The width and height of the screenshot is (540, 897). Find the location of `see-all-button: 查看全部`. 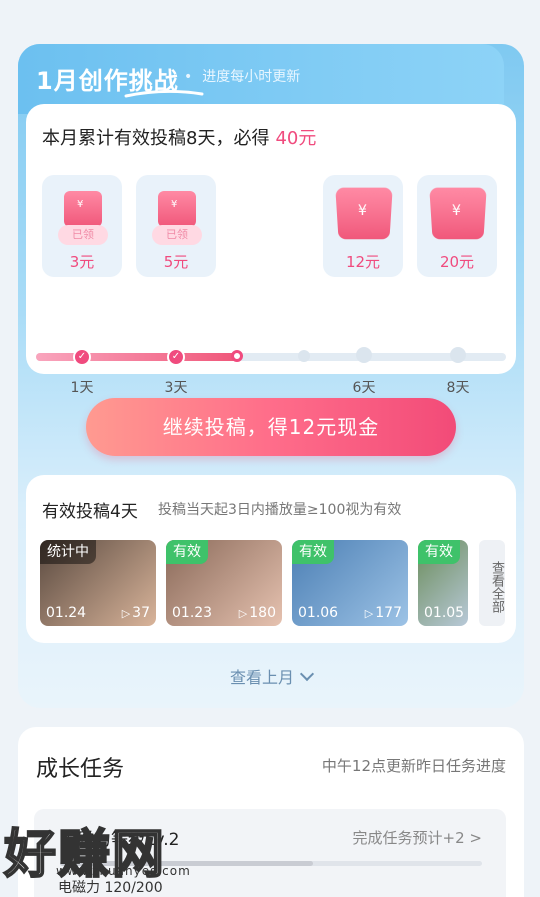

see-all-button: 查看全部 is located at coordinates (492, 583).